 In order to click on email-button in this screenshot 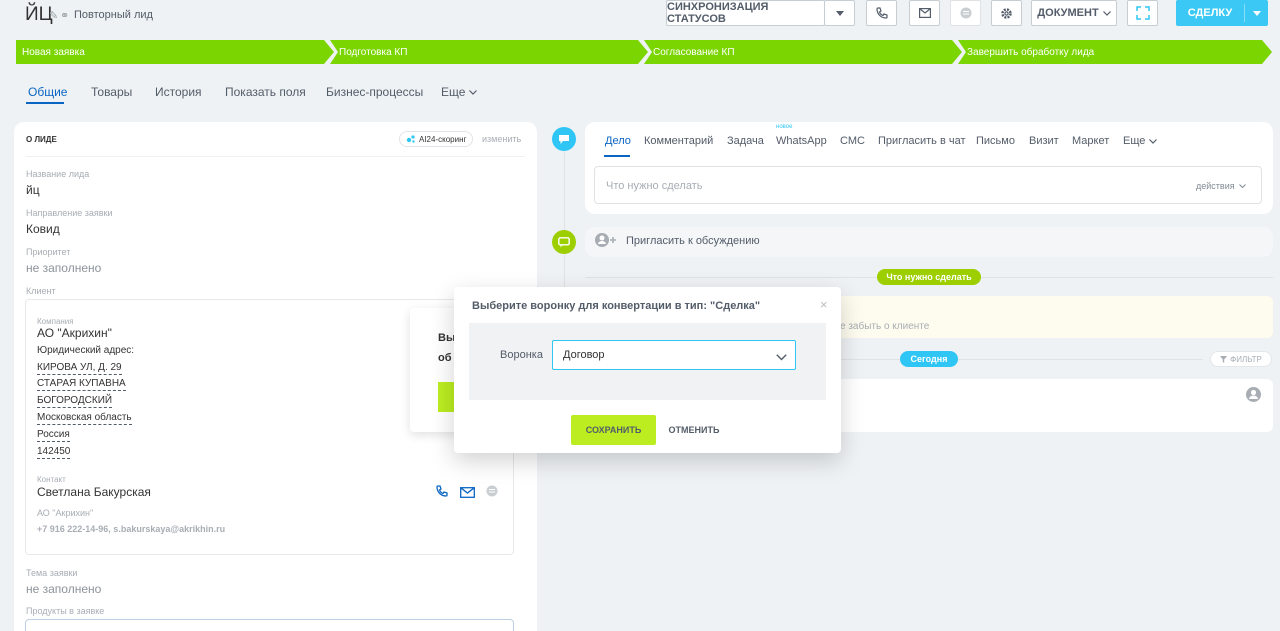, I will do `click(924, 13)`.